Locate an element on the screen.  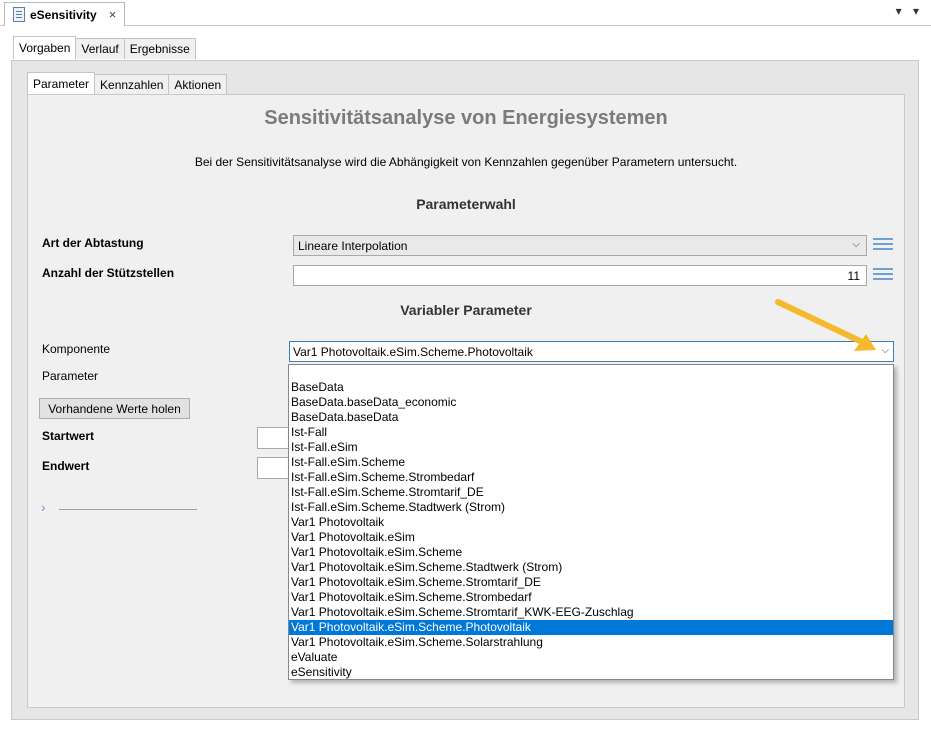
tab-aktionen: Aktionen is located at coordinates (198, 84).